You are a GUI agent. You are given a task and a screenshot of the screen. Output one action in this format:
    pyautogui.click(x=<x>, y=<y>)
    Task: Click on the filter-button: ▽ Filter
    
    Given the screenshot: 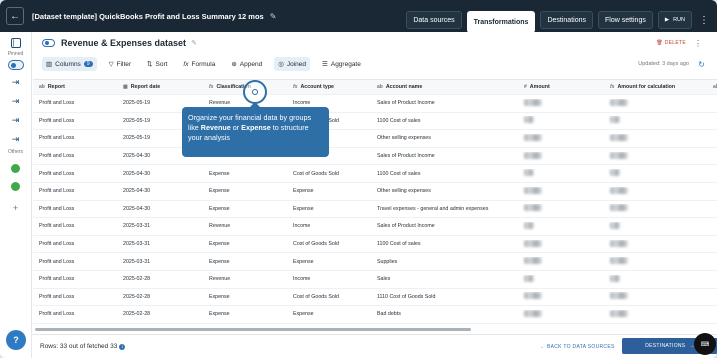 What is the action you would take?
    pyautogui.click(x=120, y=64)
    